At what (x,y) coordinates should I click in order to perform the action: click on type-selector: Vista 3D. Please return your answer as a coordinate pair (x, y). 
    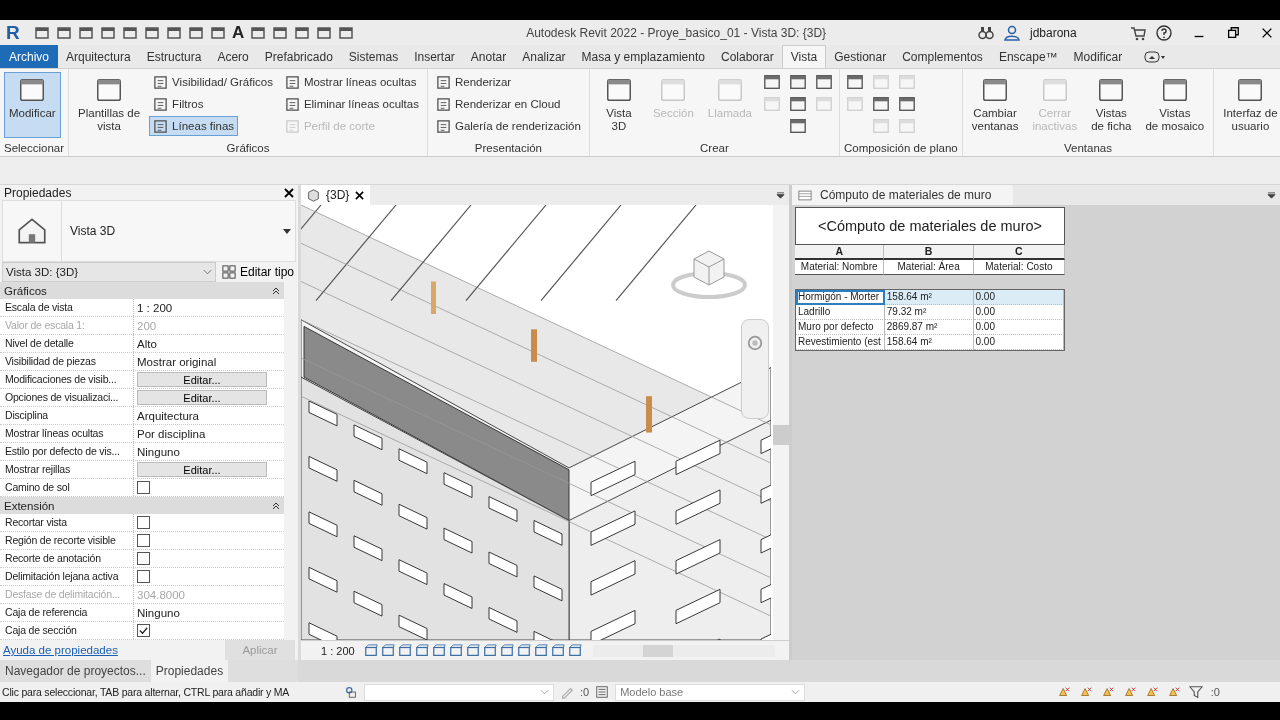
    Looking at the image, I should click on (149, 231).